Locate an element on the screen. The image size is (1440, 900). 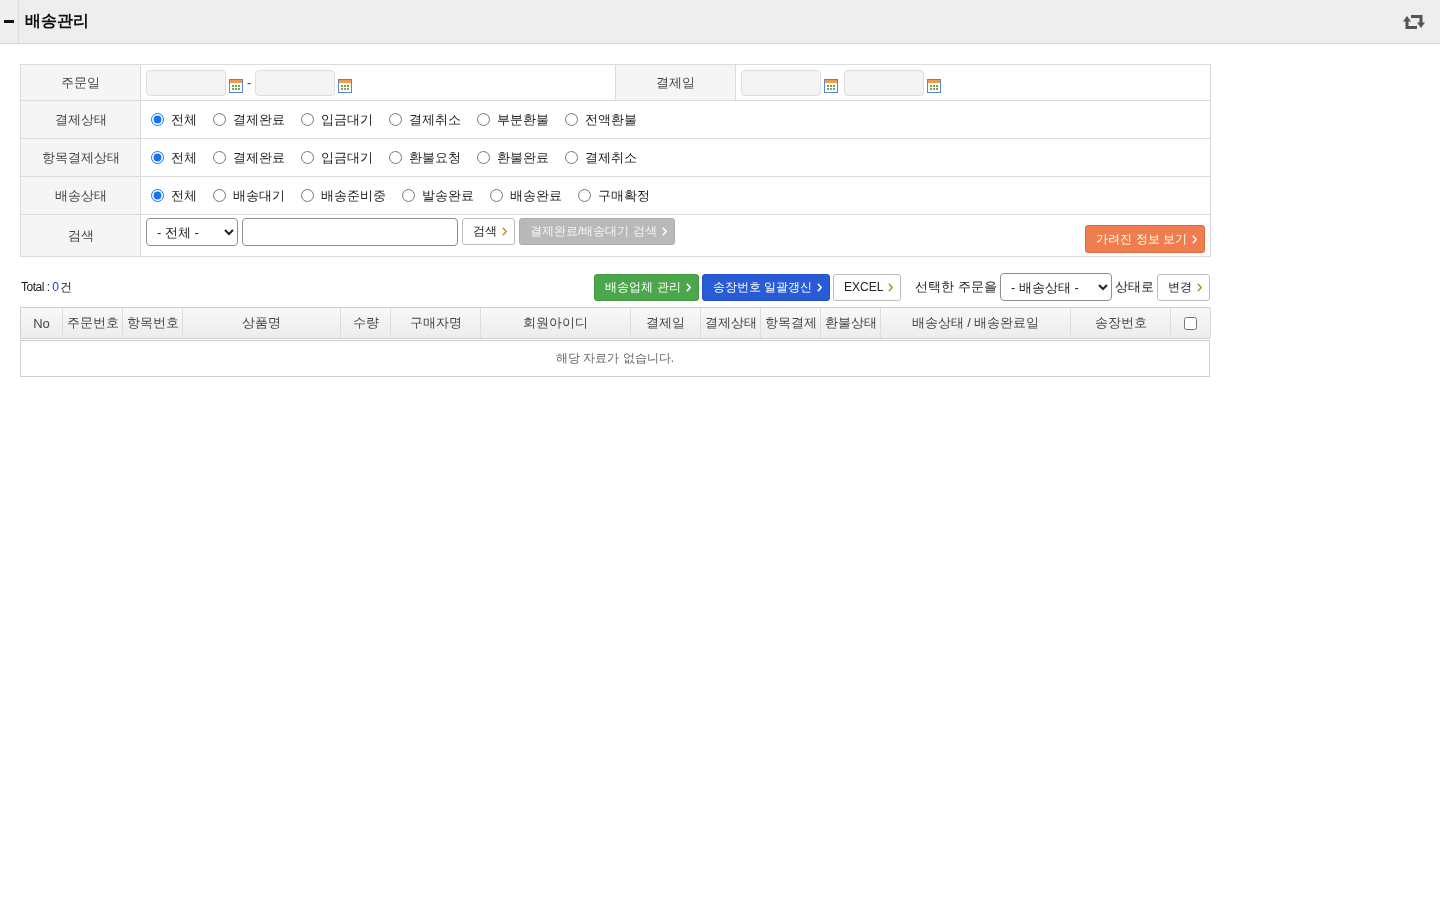
total-unit: 건 is located at coordinates (65, 286).